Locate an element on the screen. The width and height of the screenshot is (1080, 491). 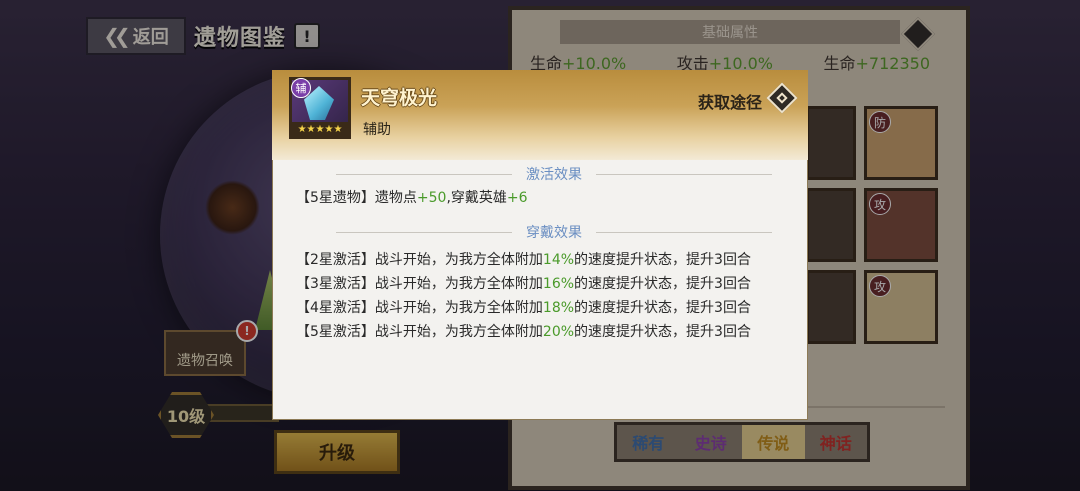
list-item: 【3星激活】战斗开始，为我方全体附加16%的速度提升状态，提升3回合 is located at coordinates (523, 284).